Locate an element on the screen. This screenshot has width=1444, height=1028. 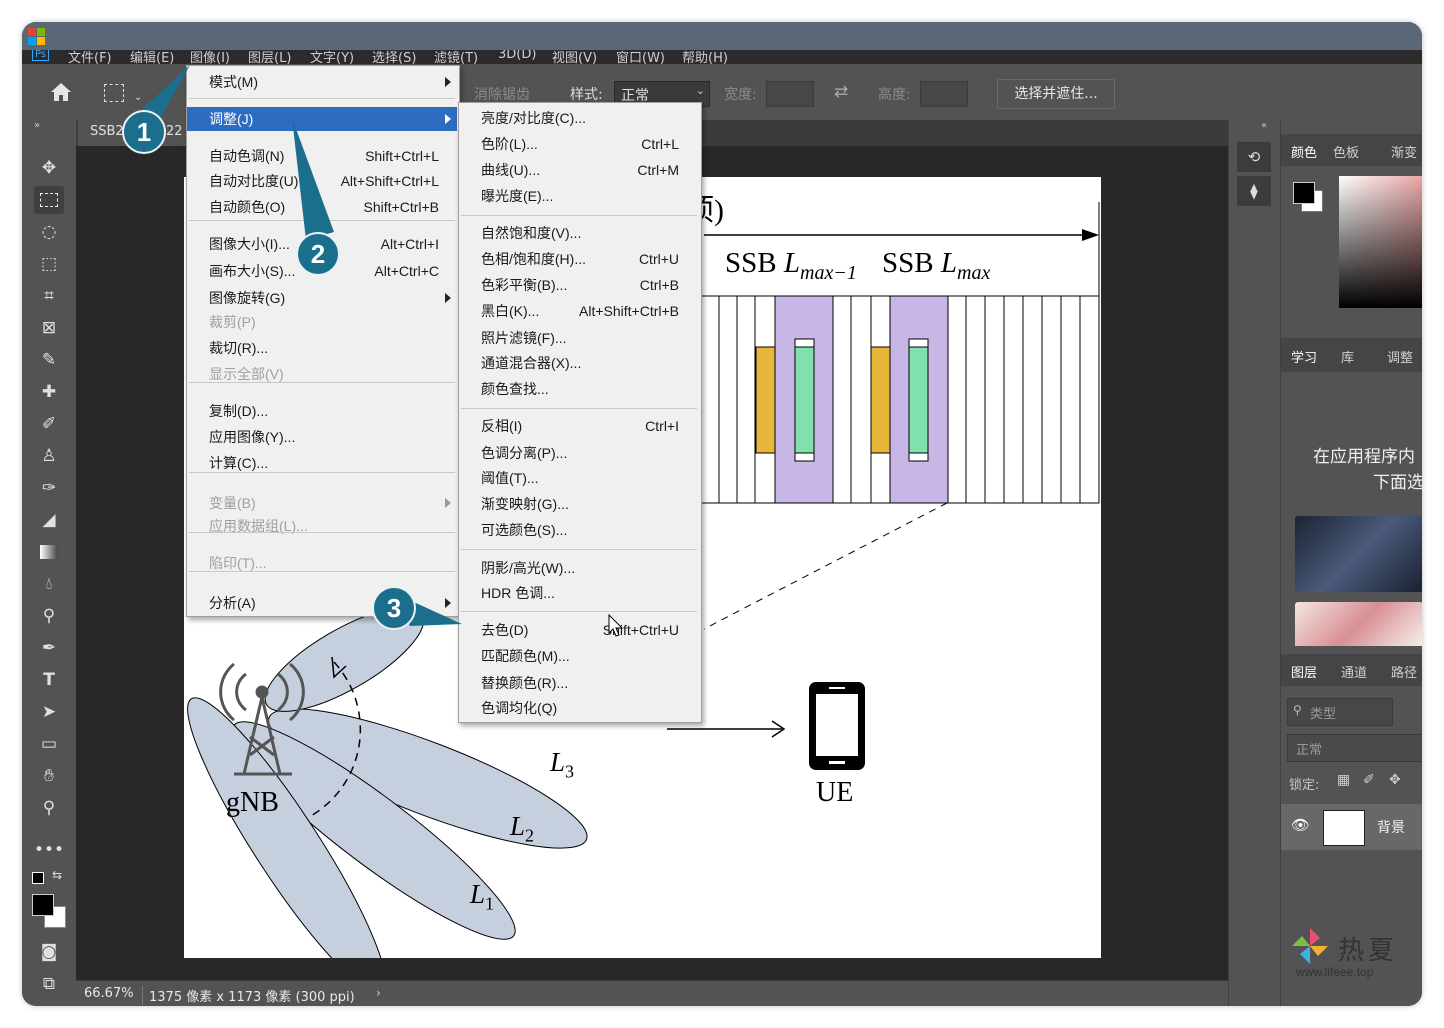
menu-select: 选择(S) is located at coordinates (394, 57).